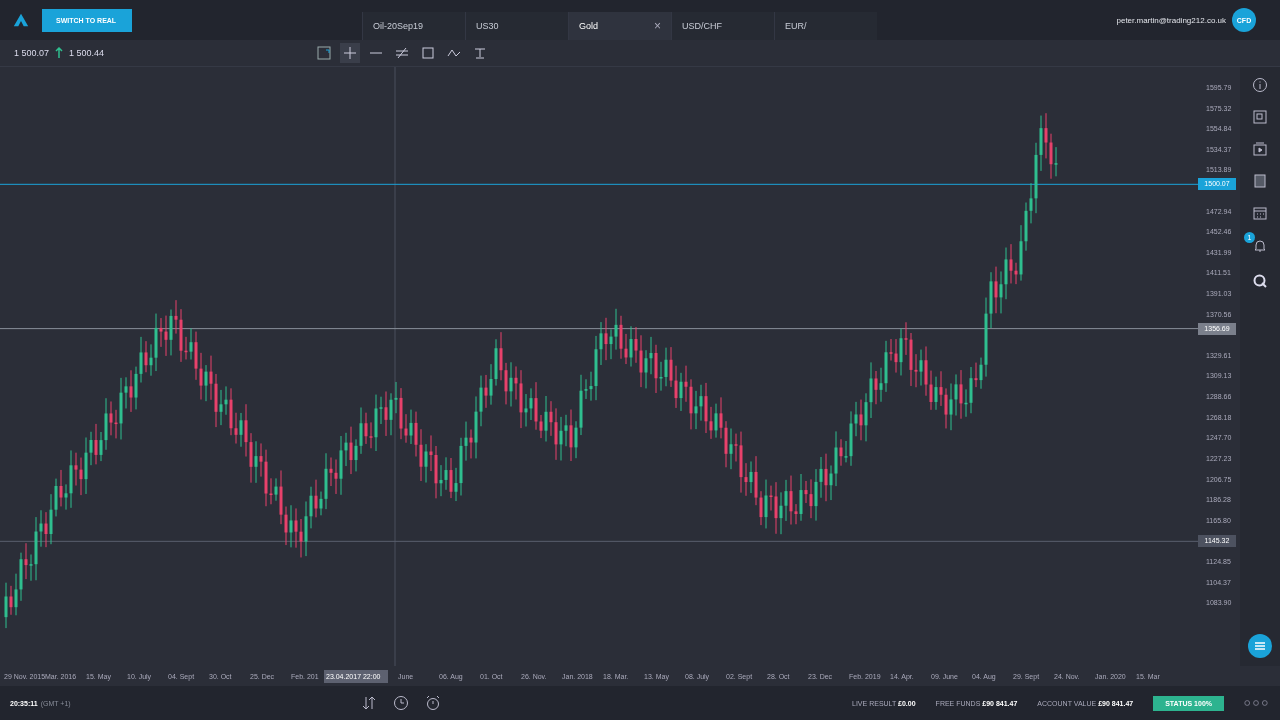 Image resolution: width=1280 pixels, height=720 pixels. Describe the element at coordinates (59, 53) in the screenshot. I see `up-arrow-icon` at that location.